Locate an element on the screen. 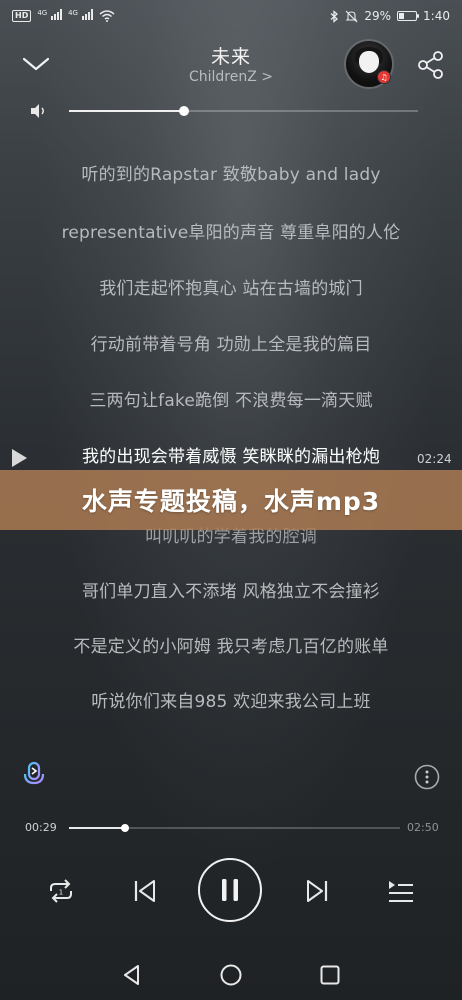 The image size is (462, 1000). clock: 1:40 is located at coordinates (436, 16).